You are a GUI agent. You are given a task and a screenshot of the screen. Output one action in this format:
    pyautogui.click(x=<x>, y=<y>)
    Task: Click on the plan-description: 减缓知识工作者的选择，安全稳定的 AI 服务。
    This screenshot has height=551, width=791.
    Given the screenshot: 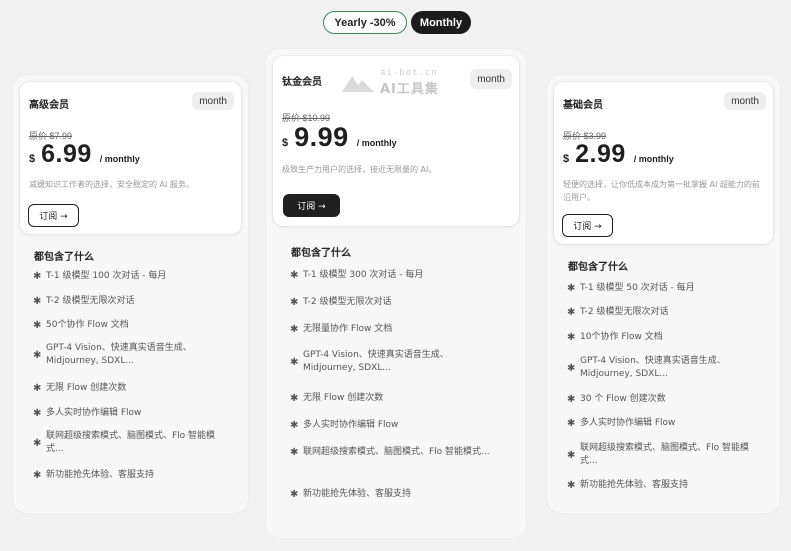 What is the action you would take?
    pyautogui.click(x=111, y=184)
    